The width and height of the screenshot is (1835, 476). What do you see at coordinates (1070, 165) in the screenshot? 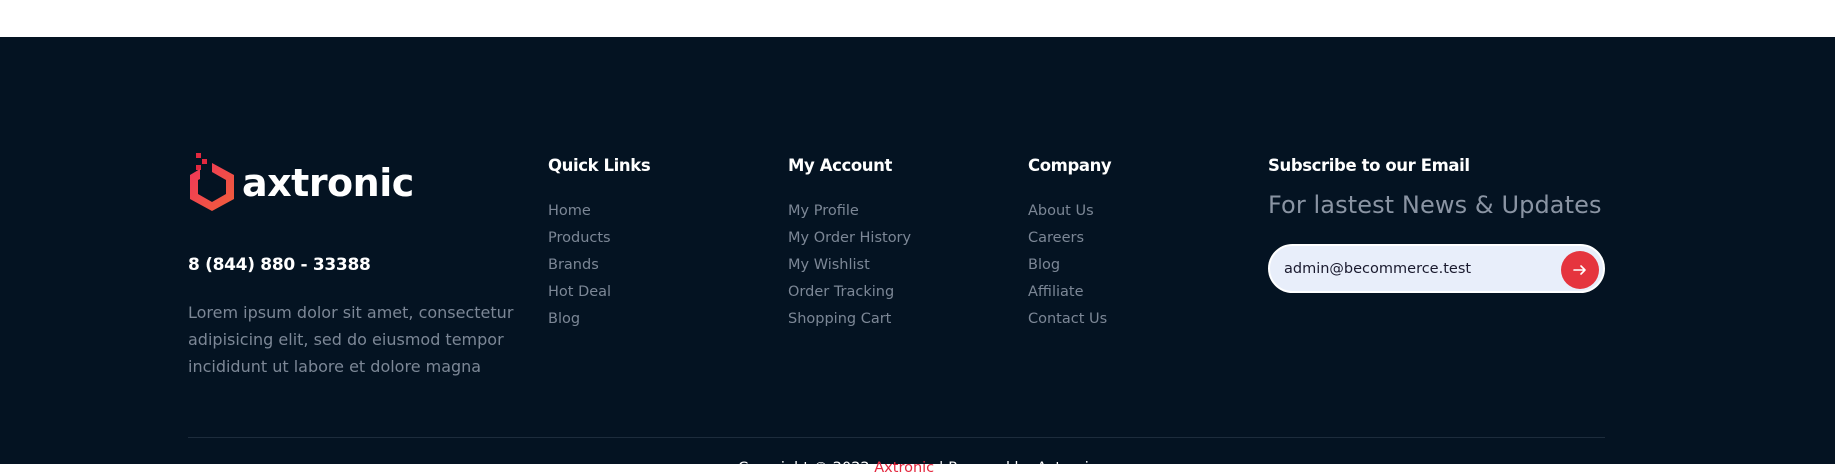
I see `company-title: Company` at bounding box center [1070, 165].